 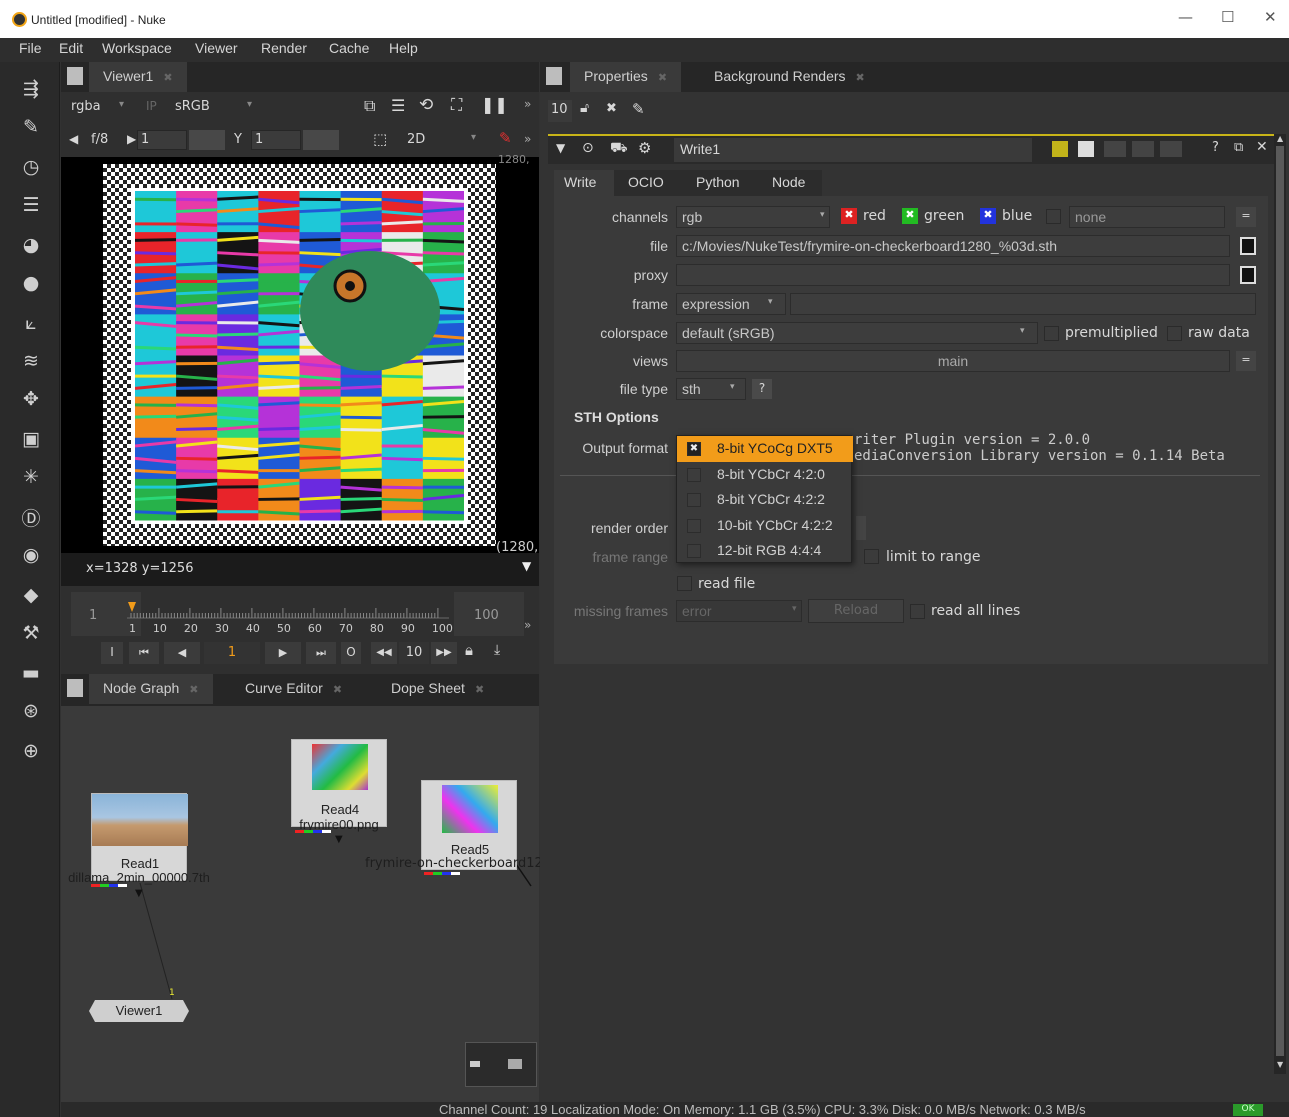 What do you see at coordinates (619, 149) in the screenshot?
I see `input-node-icon: ⛟` at bounding box center [619, 149].